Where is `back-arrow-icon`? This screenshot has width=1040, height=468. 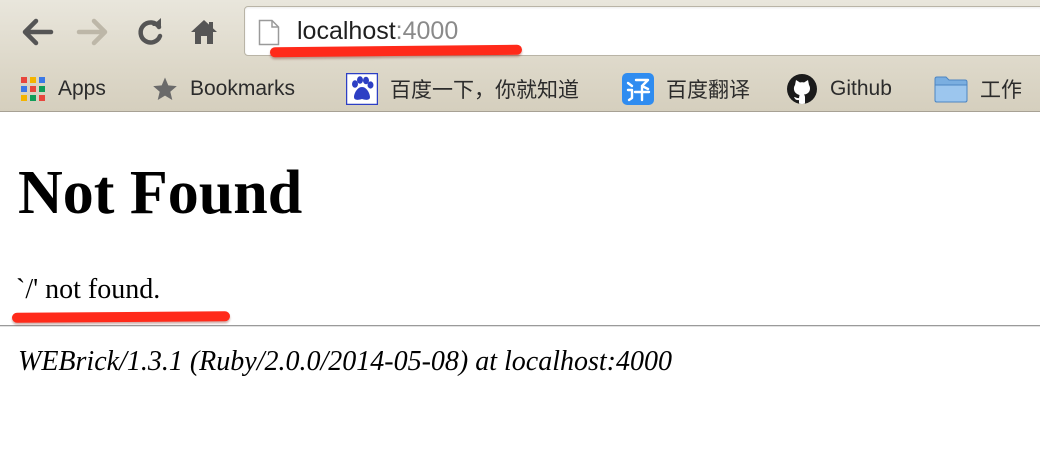 back-arrow-icon is located at coordinates (38, 32).